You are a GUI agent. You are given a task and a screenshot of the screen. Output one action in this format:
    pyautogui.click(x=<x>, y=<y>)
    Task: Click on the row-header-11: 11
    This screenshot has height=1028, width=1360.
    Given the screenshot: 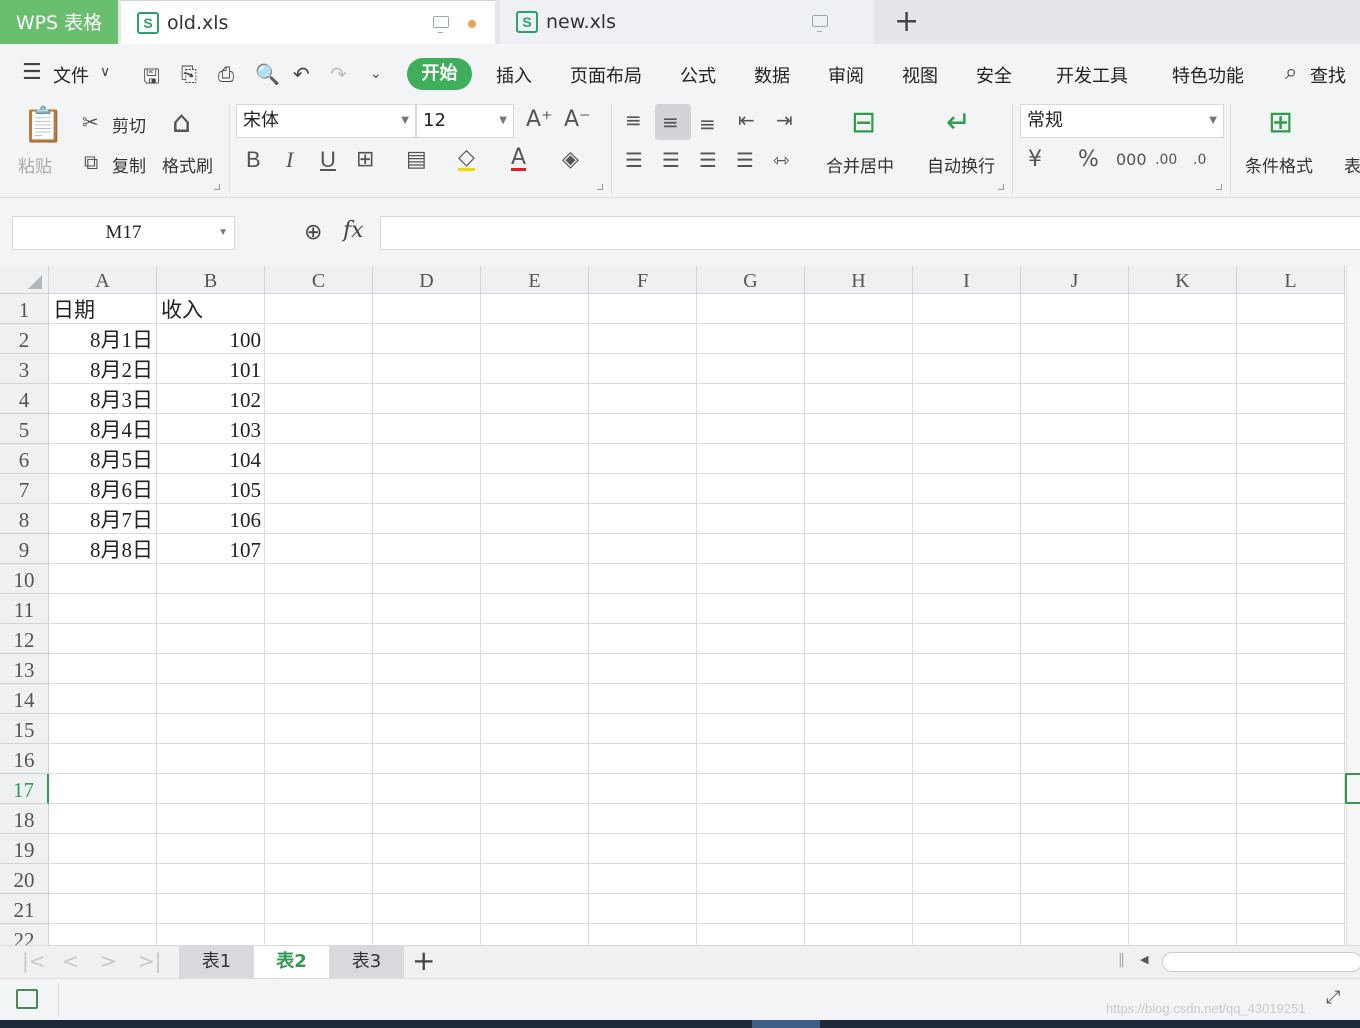 What is the action you would take?
    pyautogui.click(x=24, y=609)
    